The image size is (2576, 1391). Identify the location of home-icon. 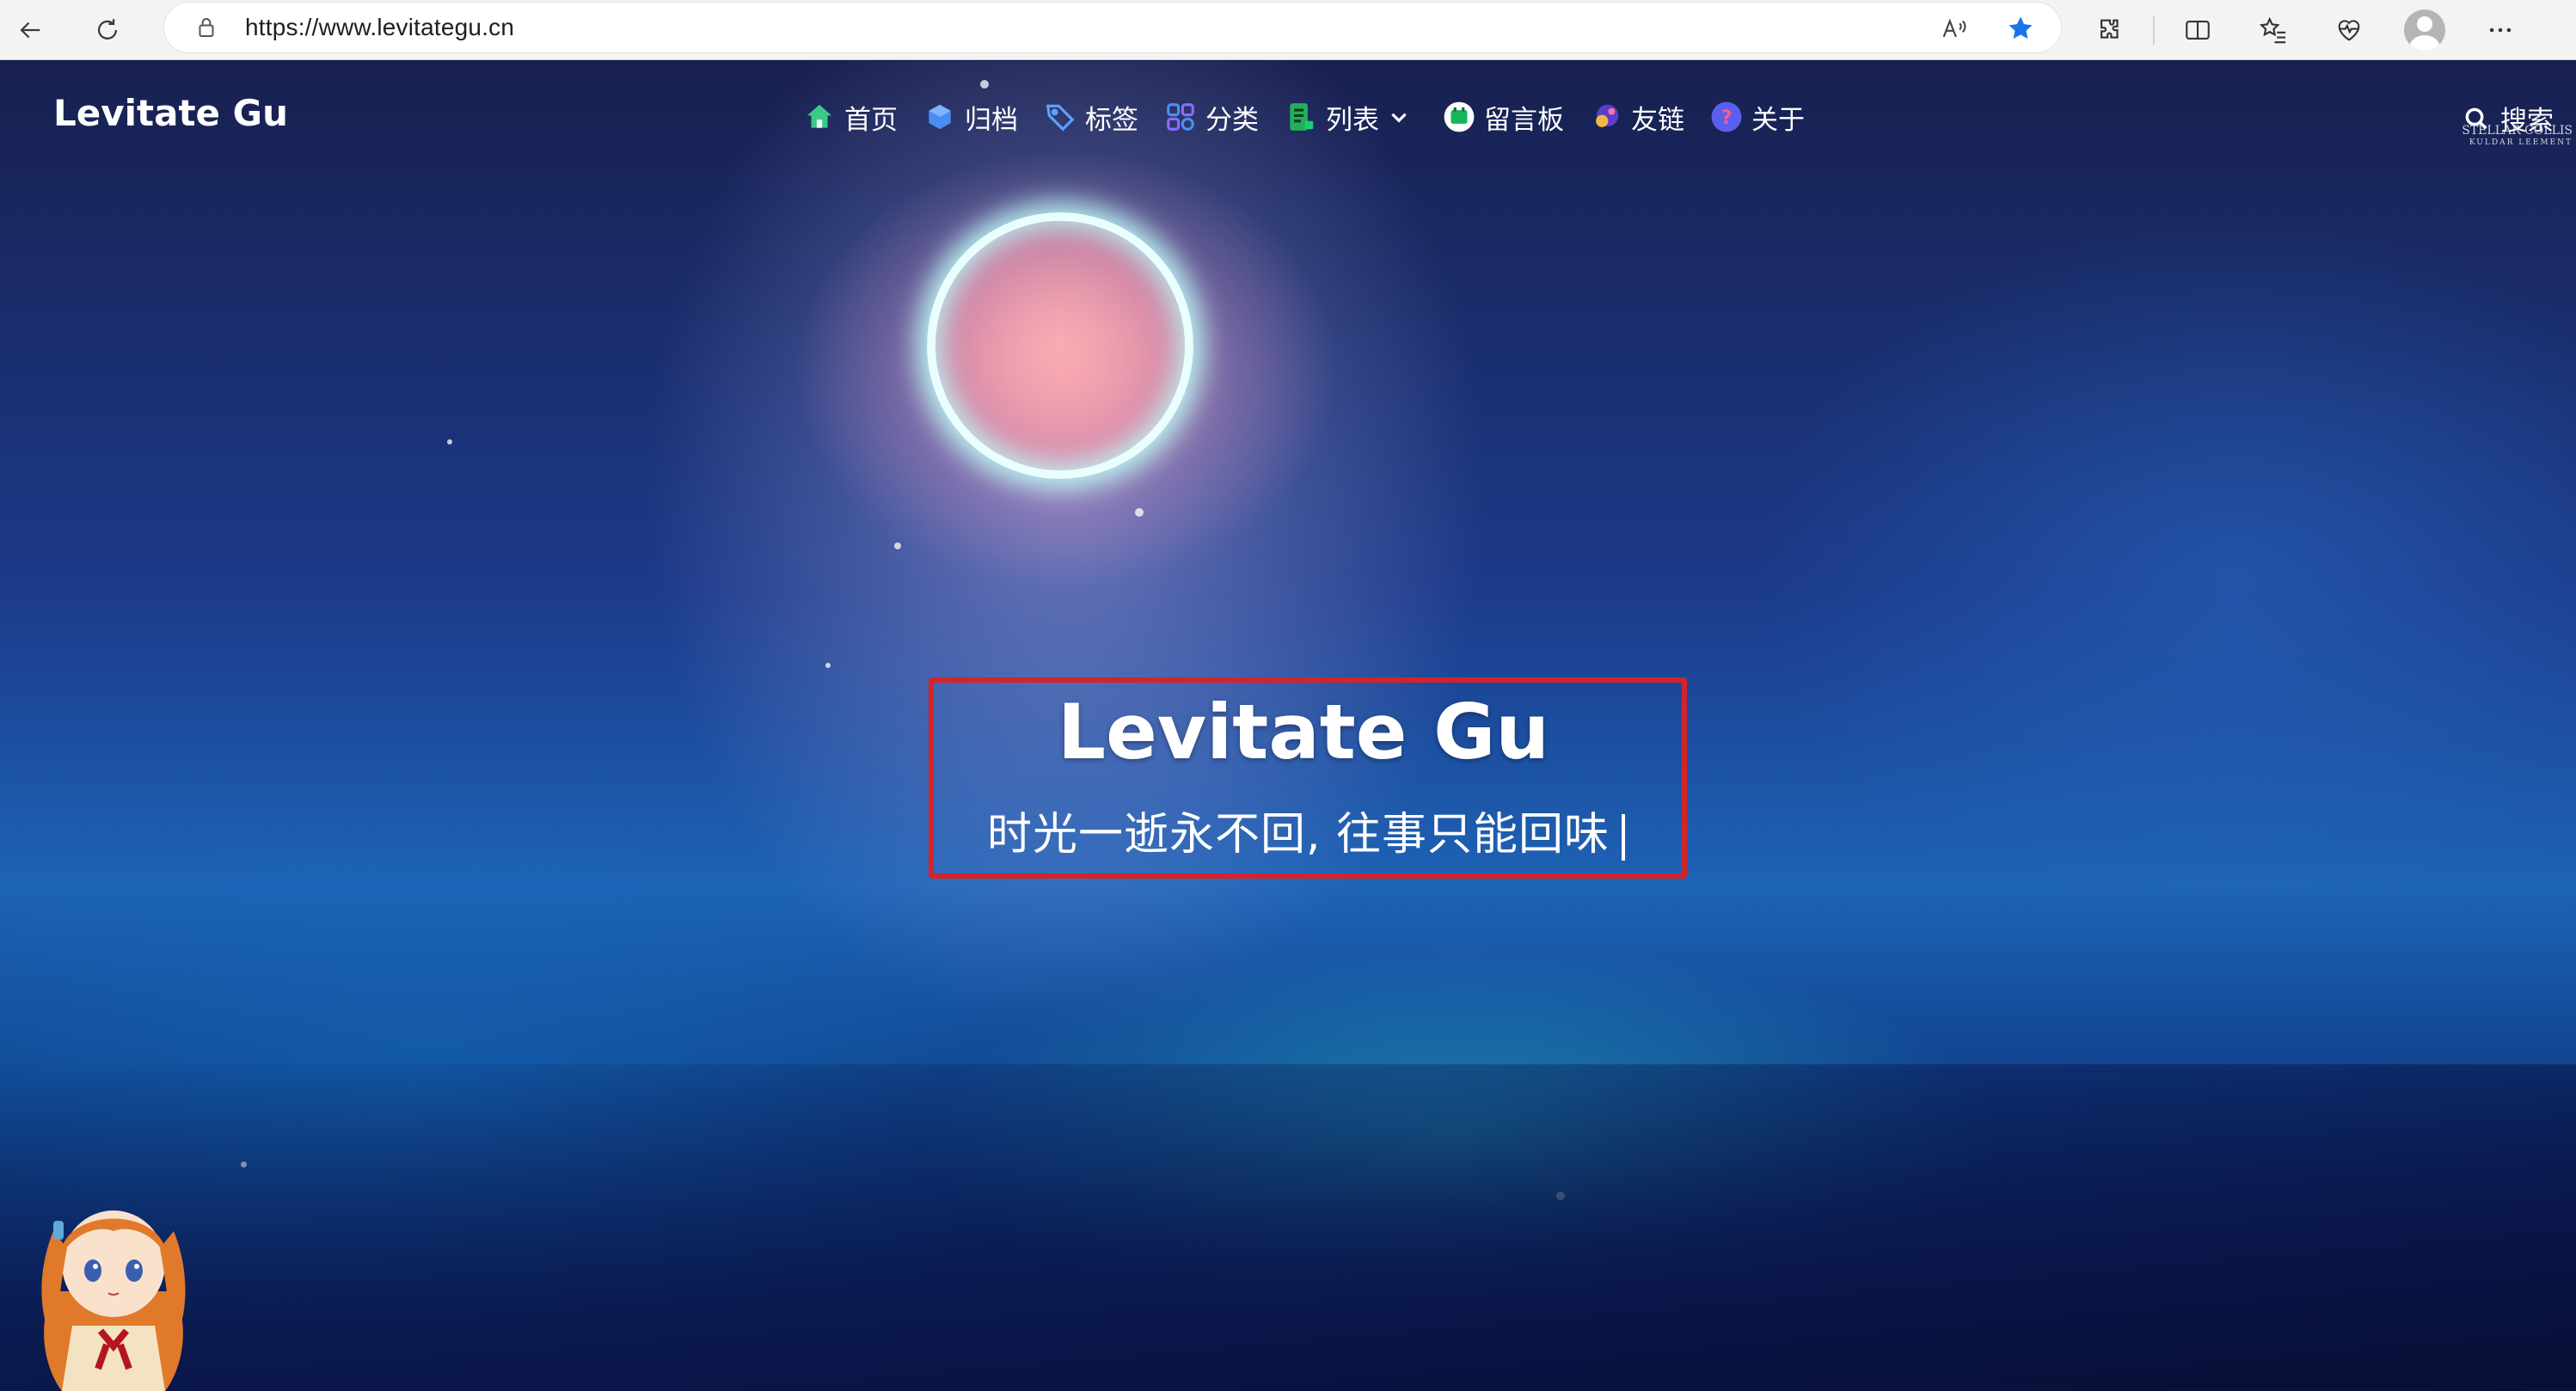
(819, 116).